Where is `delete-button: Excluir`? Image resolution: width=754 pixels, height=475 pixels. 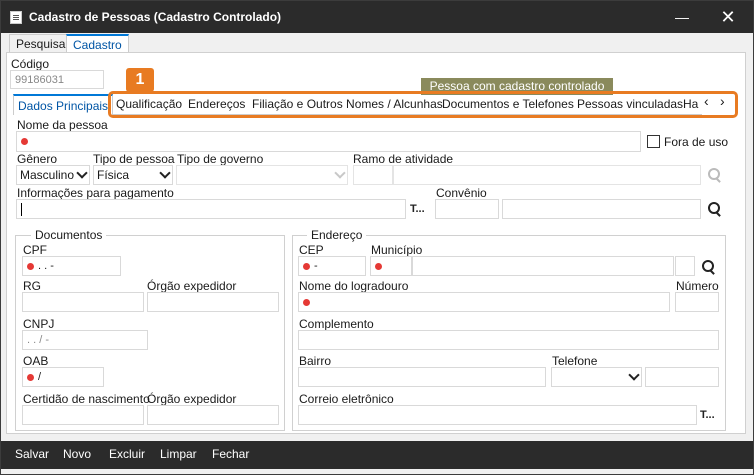
delete-button: Excluir is located at coordinates (127, 454).